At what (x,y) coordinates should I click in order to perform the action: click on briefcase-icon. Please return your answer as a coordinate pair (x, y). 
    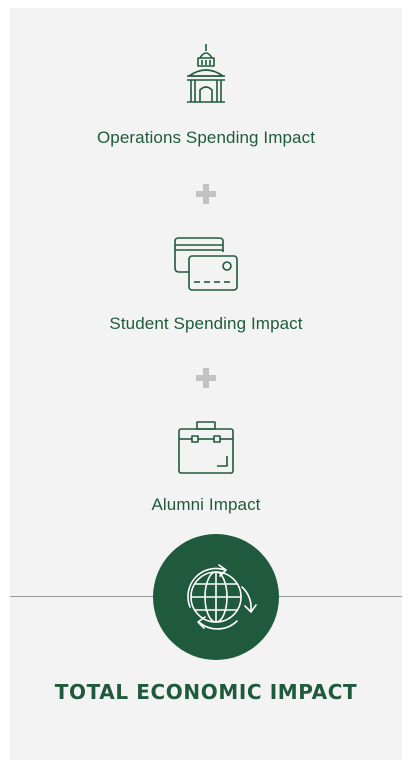
    Looking at the image, I should click on (206, 448).